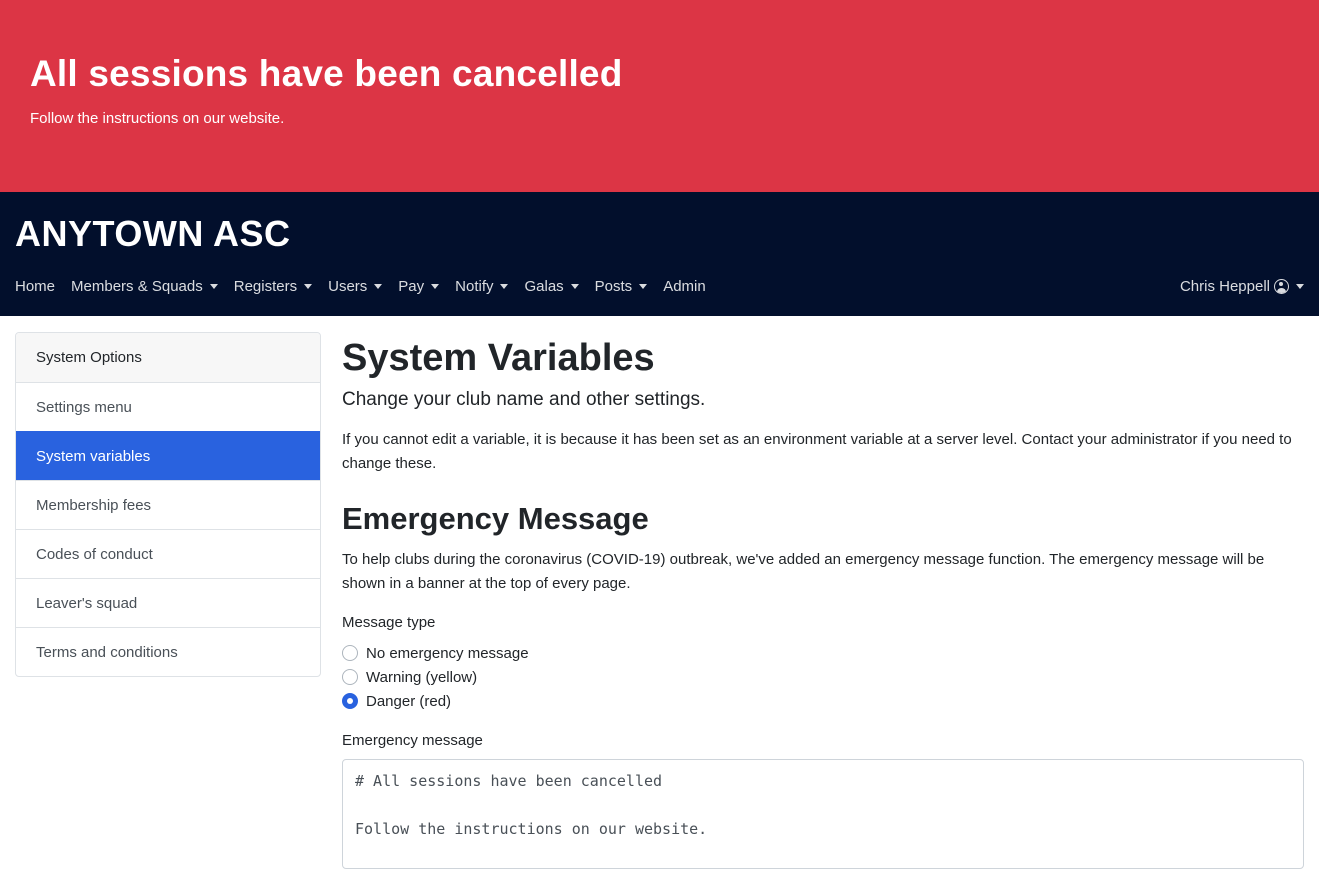 The image size is (1319, 869). I want to click on nav-item-label: Notify, so click(474, 286).